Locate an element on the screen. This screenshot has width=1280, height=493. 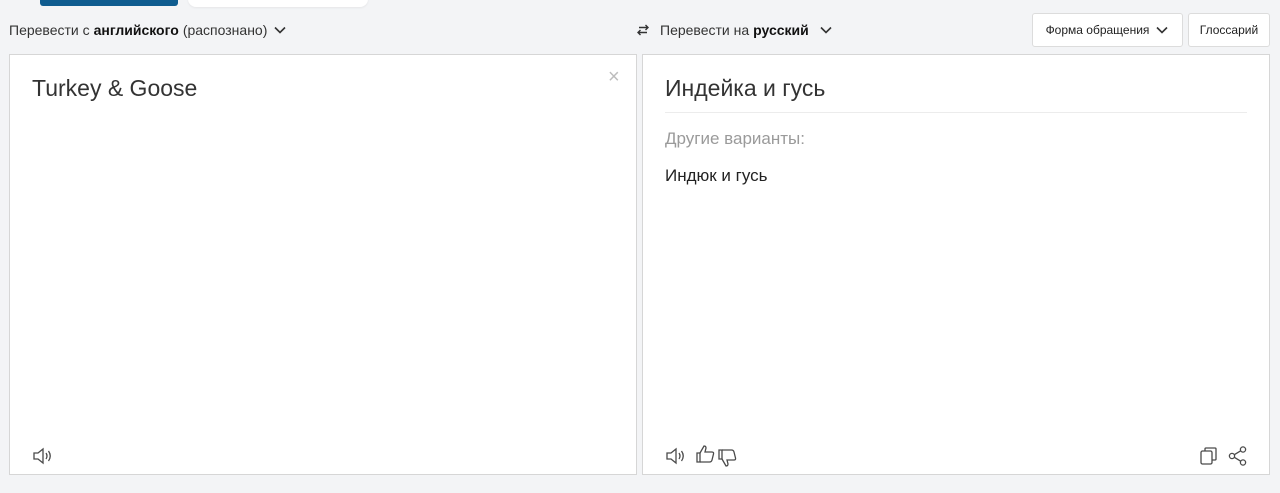
target-language-selector: Перевести на русский is located at coordinates (734, 30).